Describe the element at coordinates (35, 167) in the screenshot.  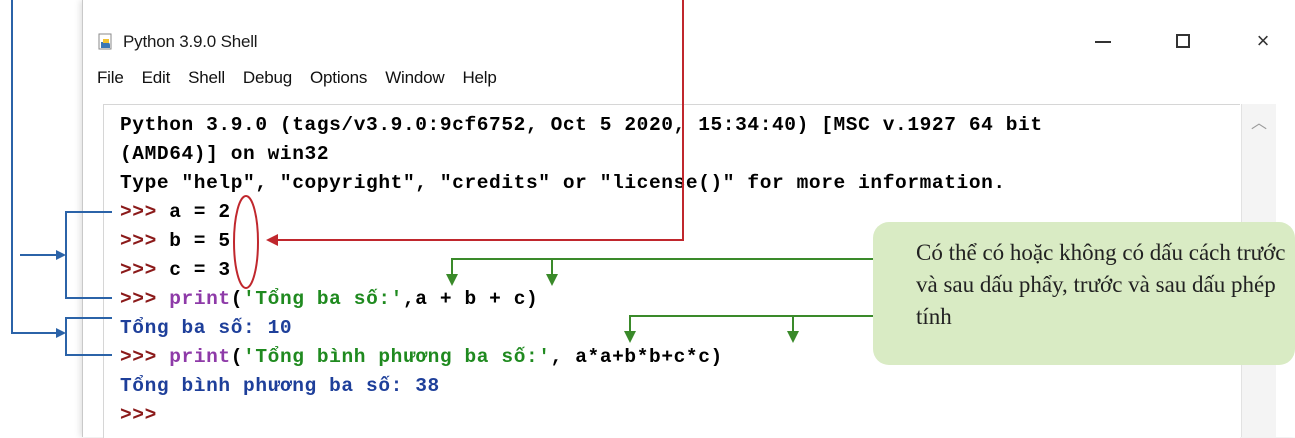
I see `blue-connector` at that location.